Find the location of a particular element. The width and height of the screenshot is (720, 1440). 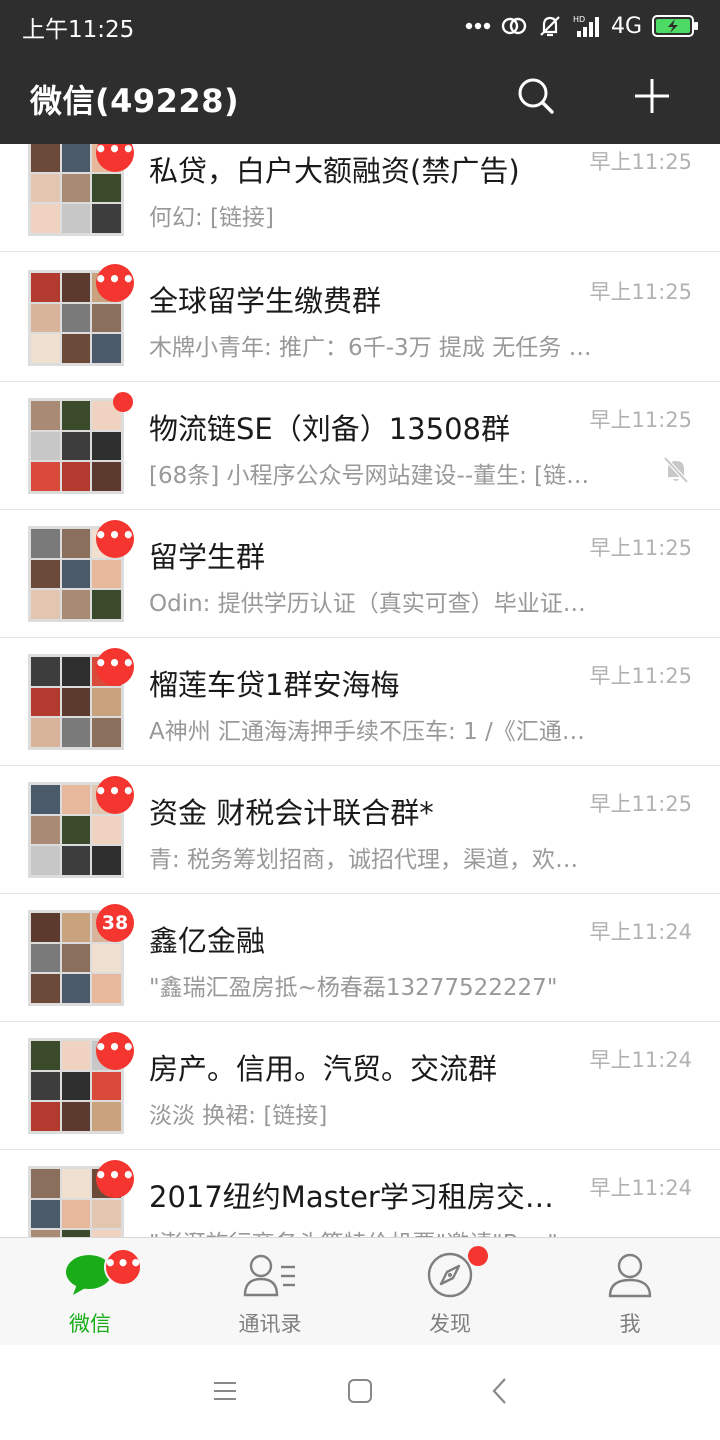

status-icons: HD 4G is located at coordinates (582, 26).